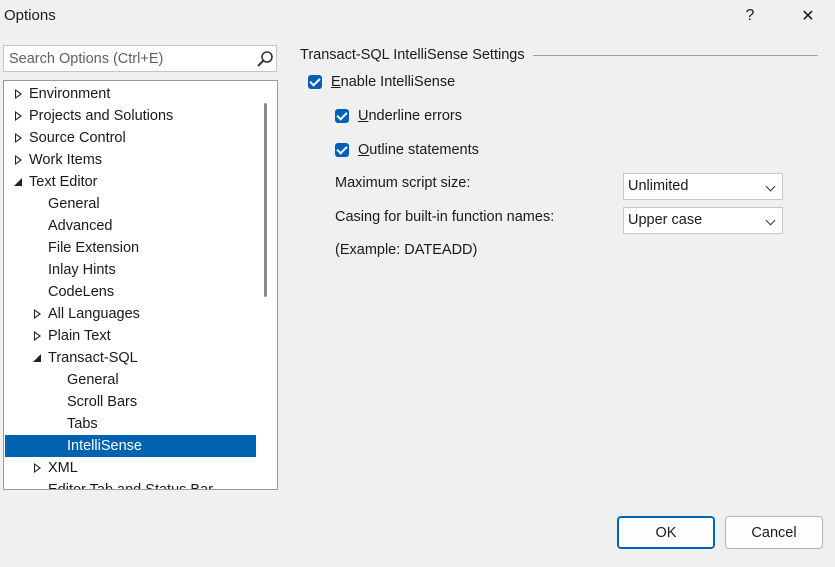 The width and height of the screenshot is (835, 567). Describe the element at coordinates (403, 183) in the screenshot. I see `max-script-size-label: Maximum script size:` at that location.